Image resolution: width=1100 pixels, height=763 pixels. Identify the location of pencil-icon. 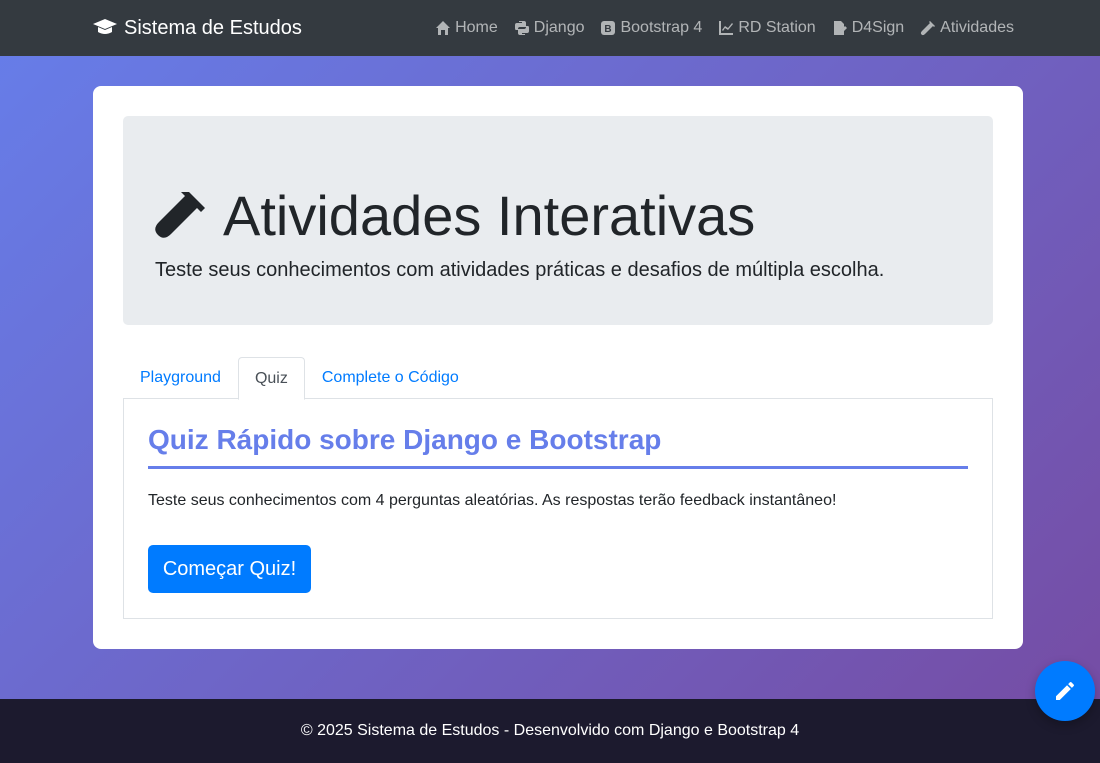
(1065, 690).